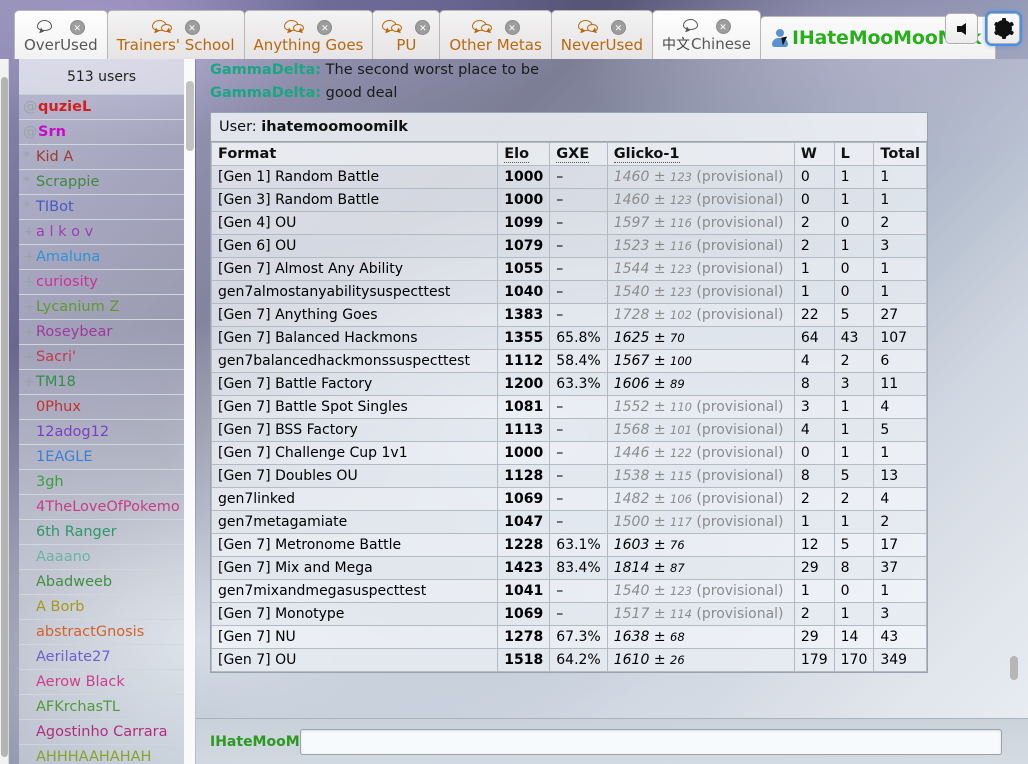 This screenshot has width=1028, height=764. What do you see at coordinates (615, 93) in the screenshot?
I see `chat-message: GammaDelta: good deal` at bounding box center [615, 93].